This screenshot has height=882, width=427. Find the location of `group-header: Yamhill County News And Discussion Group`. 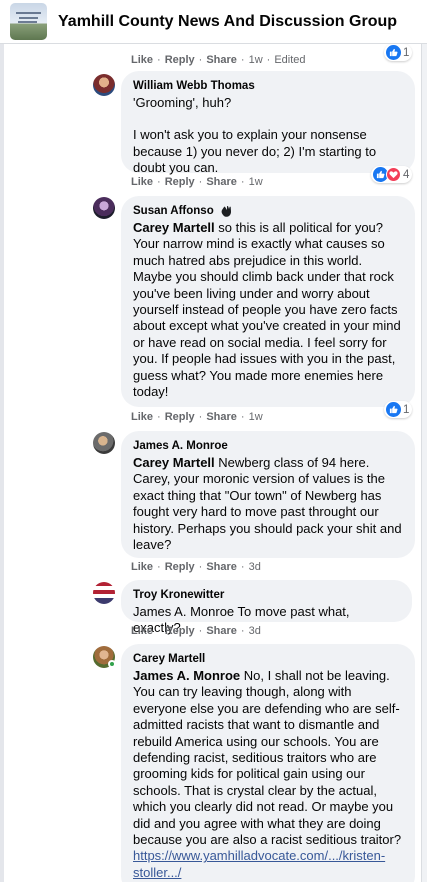

group-header: Yamhill County News And Discussion Group is located at coordinates (213, 22).